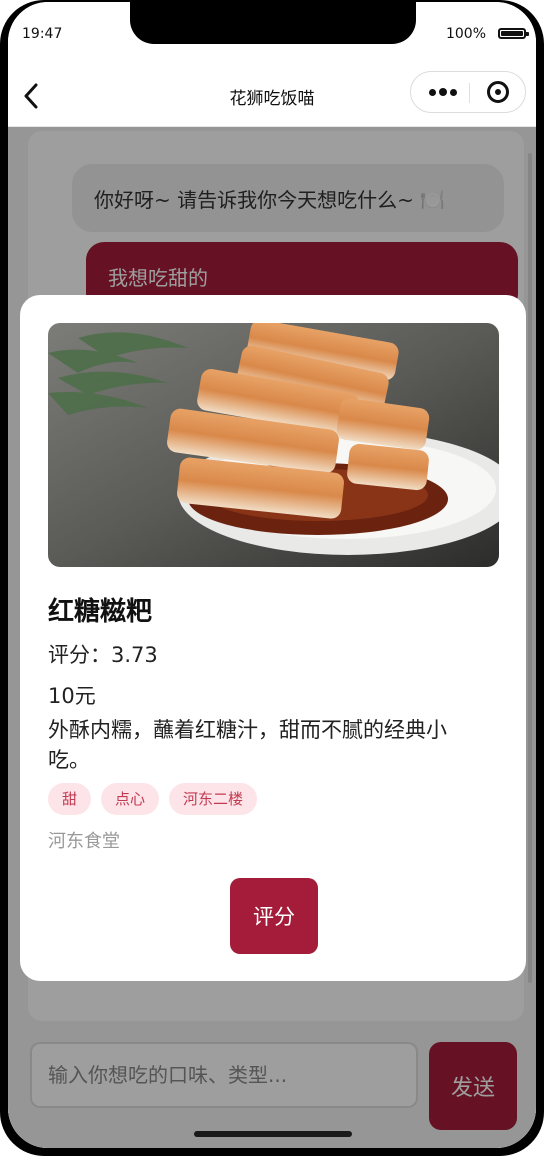 The image size is (544, 1156). What do you see at coordinates (213, 799) in the screenshot?
I see `tag-badge: 河东二楼` at bounding box center [213, 799].